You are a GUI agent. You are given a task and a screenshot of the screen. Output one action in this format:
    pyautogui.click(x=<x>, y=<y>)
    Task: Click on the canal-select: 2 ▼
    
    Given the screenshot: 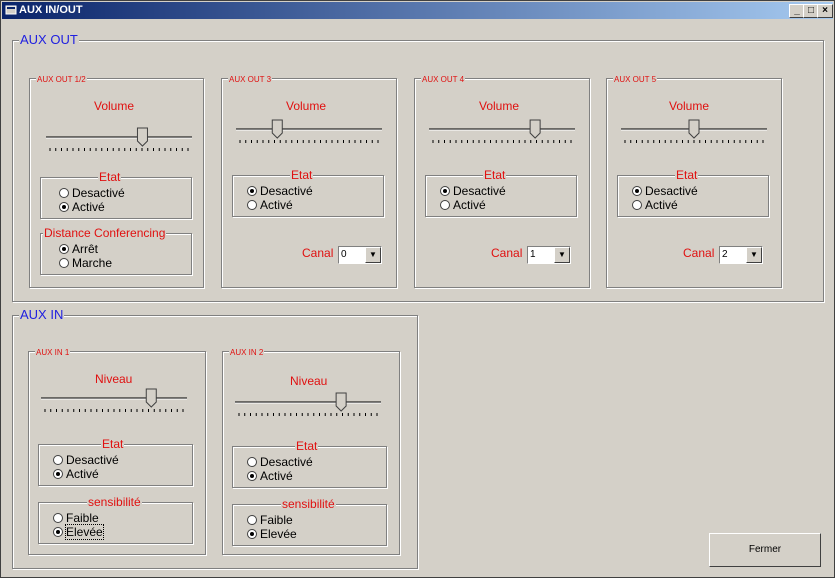 What is the action you would take?
    pyautogui.click(x=741, y=255)
    